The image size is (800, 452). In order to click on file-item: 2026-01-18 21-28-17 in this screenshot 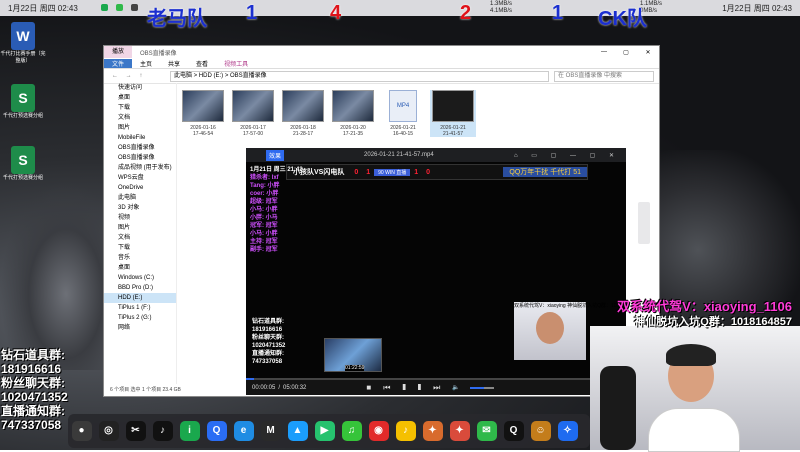, I will do `click(303, 113)`.